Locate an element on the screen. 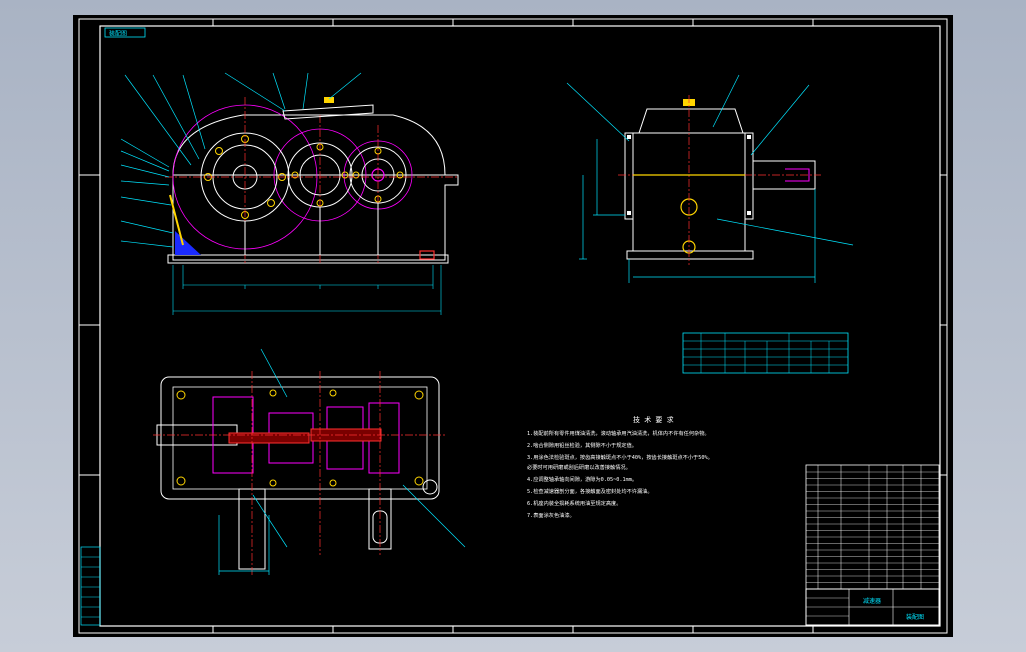  base-flange is located at coordinates (308, 259).